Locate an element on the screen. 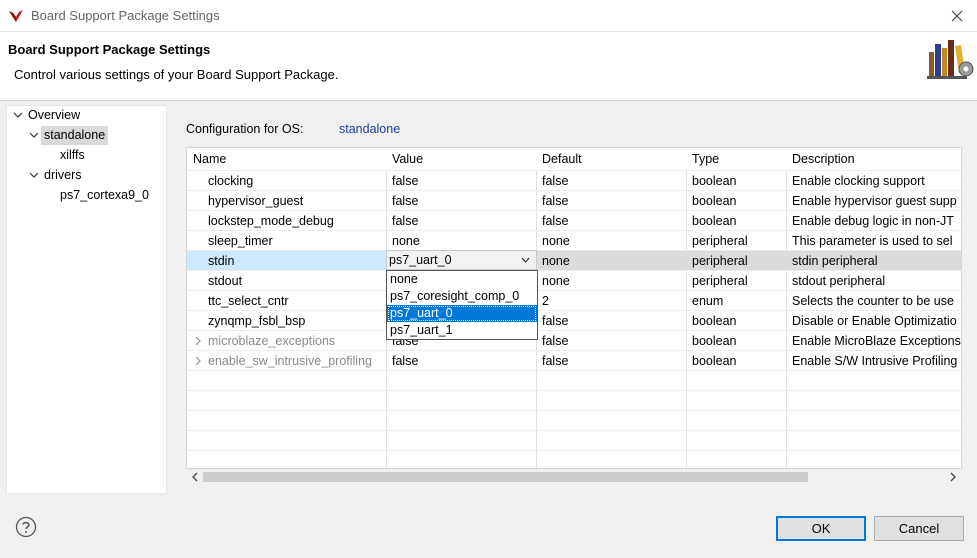 The width and height of the screenshot is (977, 558). row-name: stdin is located at coordinates (221, 261).